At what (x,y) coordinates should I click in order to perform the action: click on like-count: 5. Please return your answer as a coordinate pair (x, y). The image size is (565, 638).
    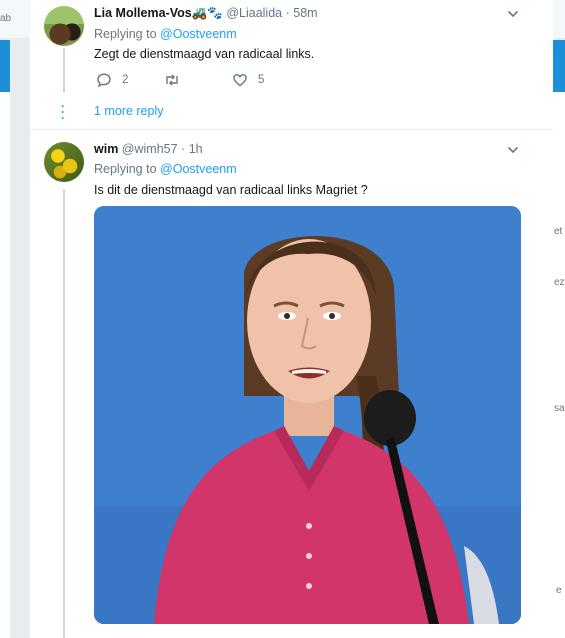
    Looking at the image, I should click on (261, 80).